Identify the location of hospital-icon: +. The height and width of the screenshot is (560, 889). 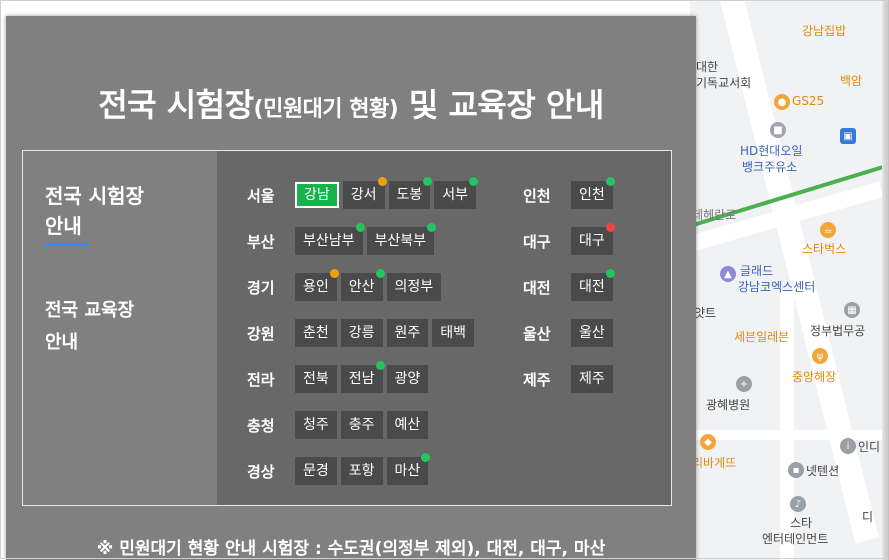
(744, 384).